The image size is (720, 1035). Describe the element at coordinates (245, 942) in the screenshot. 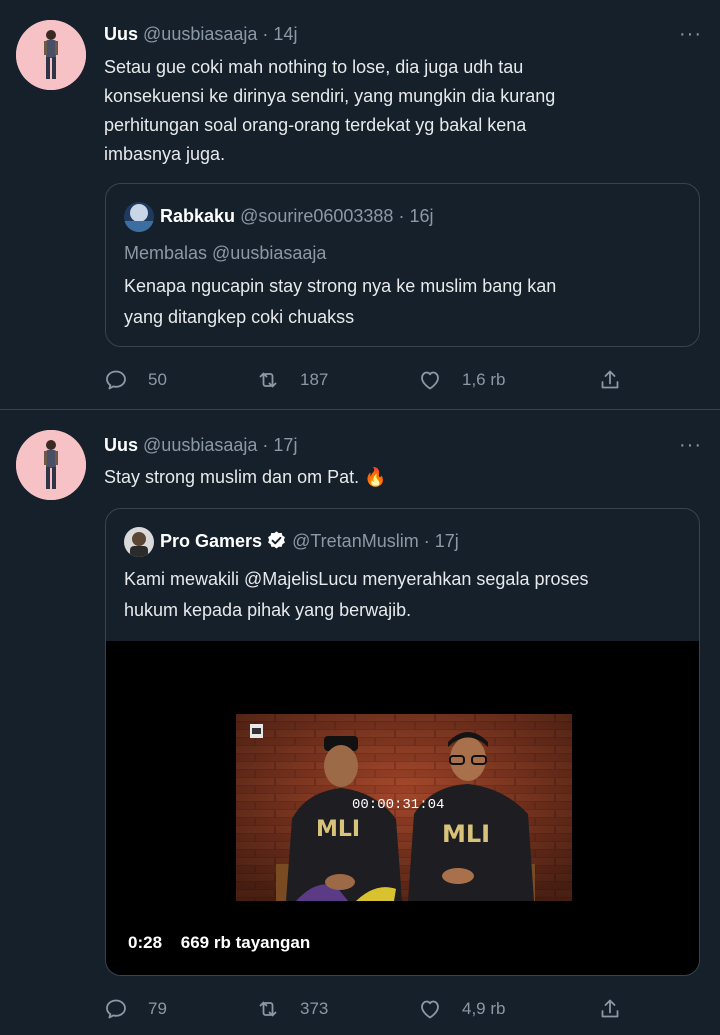

I see `video-views: 669 rb tayangan` at that location.